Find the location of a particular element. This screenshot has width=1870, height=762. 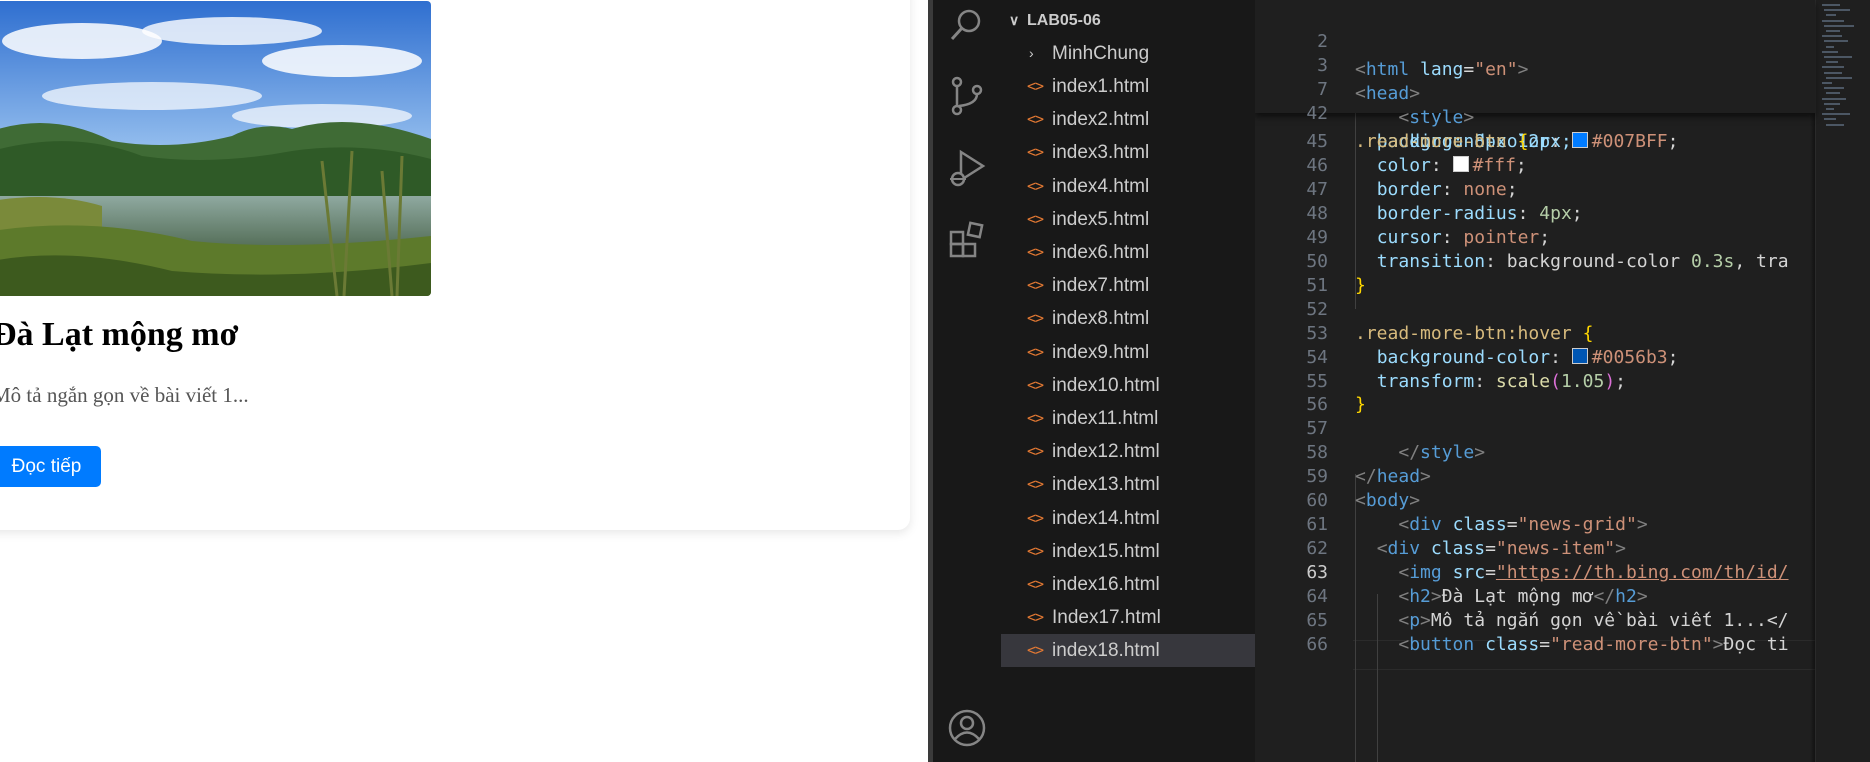

file-name: index15.html is located at coordinates (1106, 551).